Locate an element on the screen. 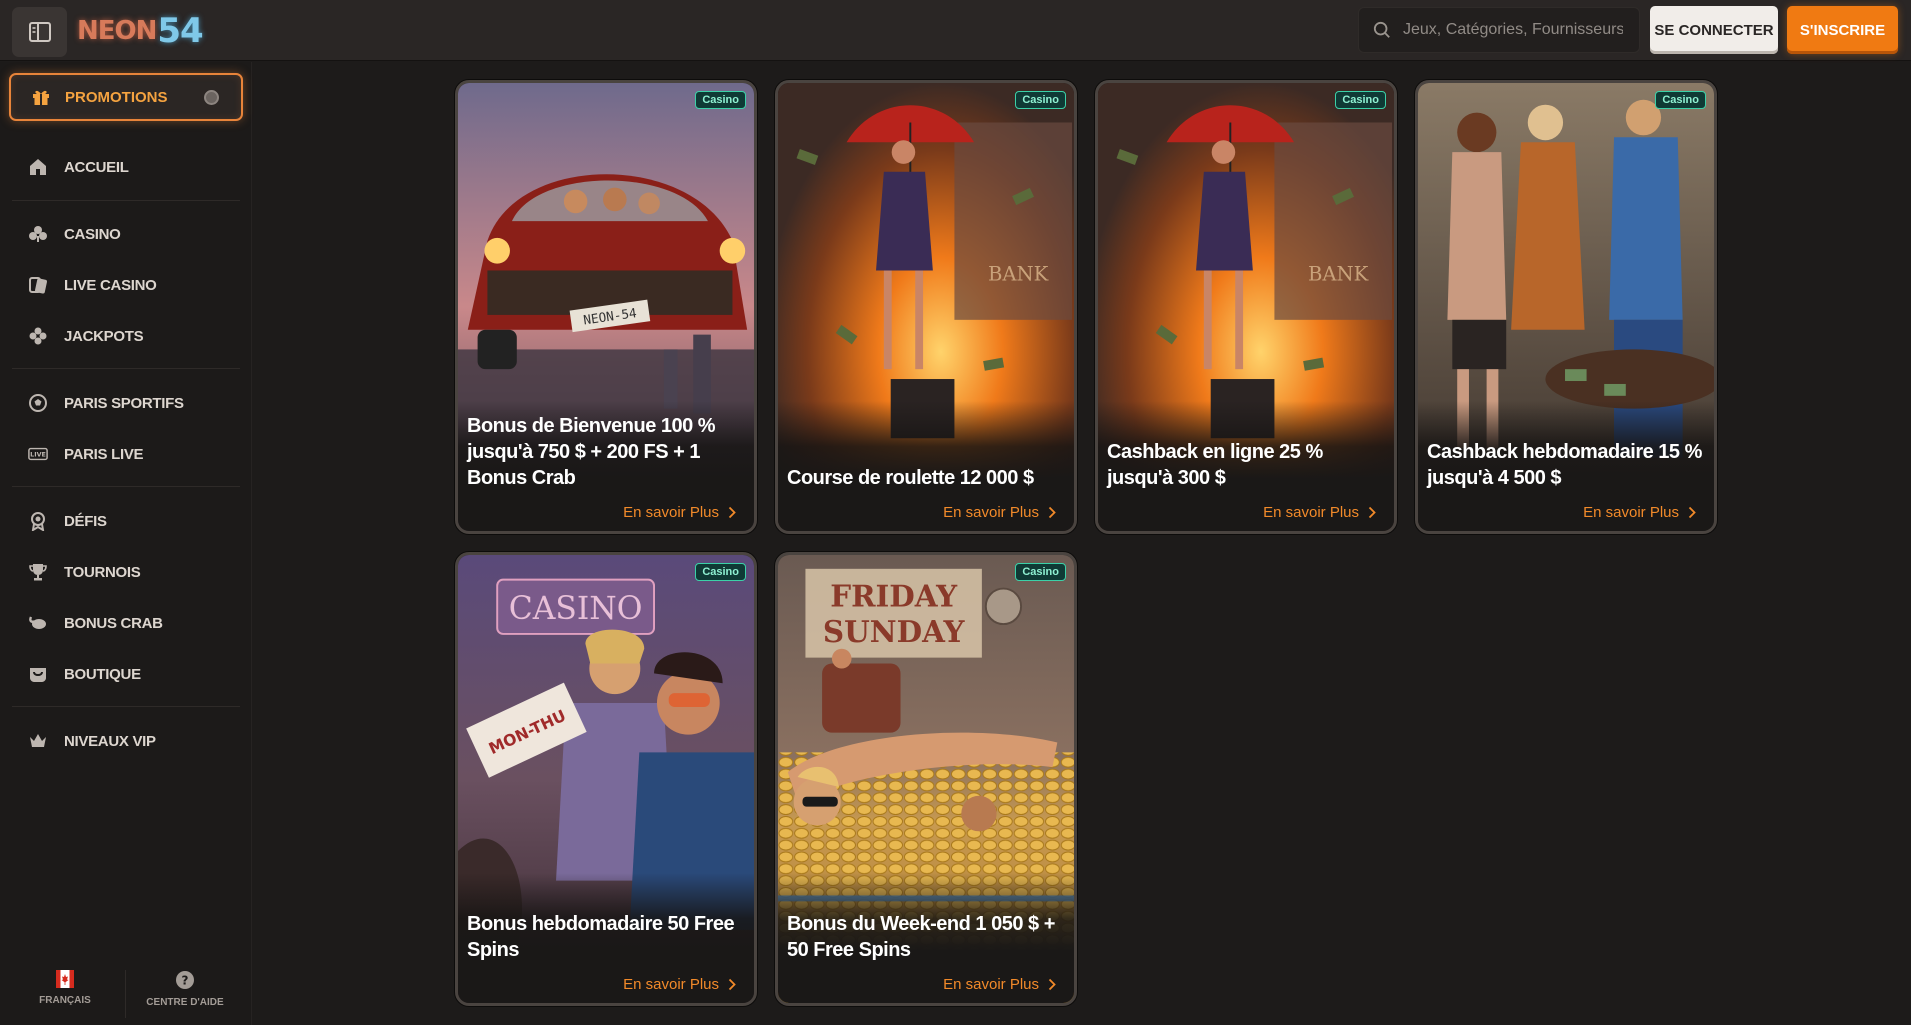 The height and width of the screenshot is (1025, 1911). sidebar-item-tournaments: TOURNOIS is located at coordinates (84, 572).